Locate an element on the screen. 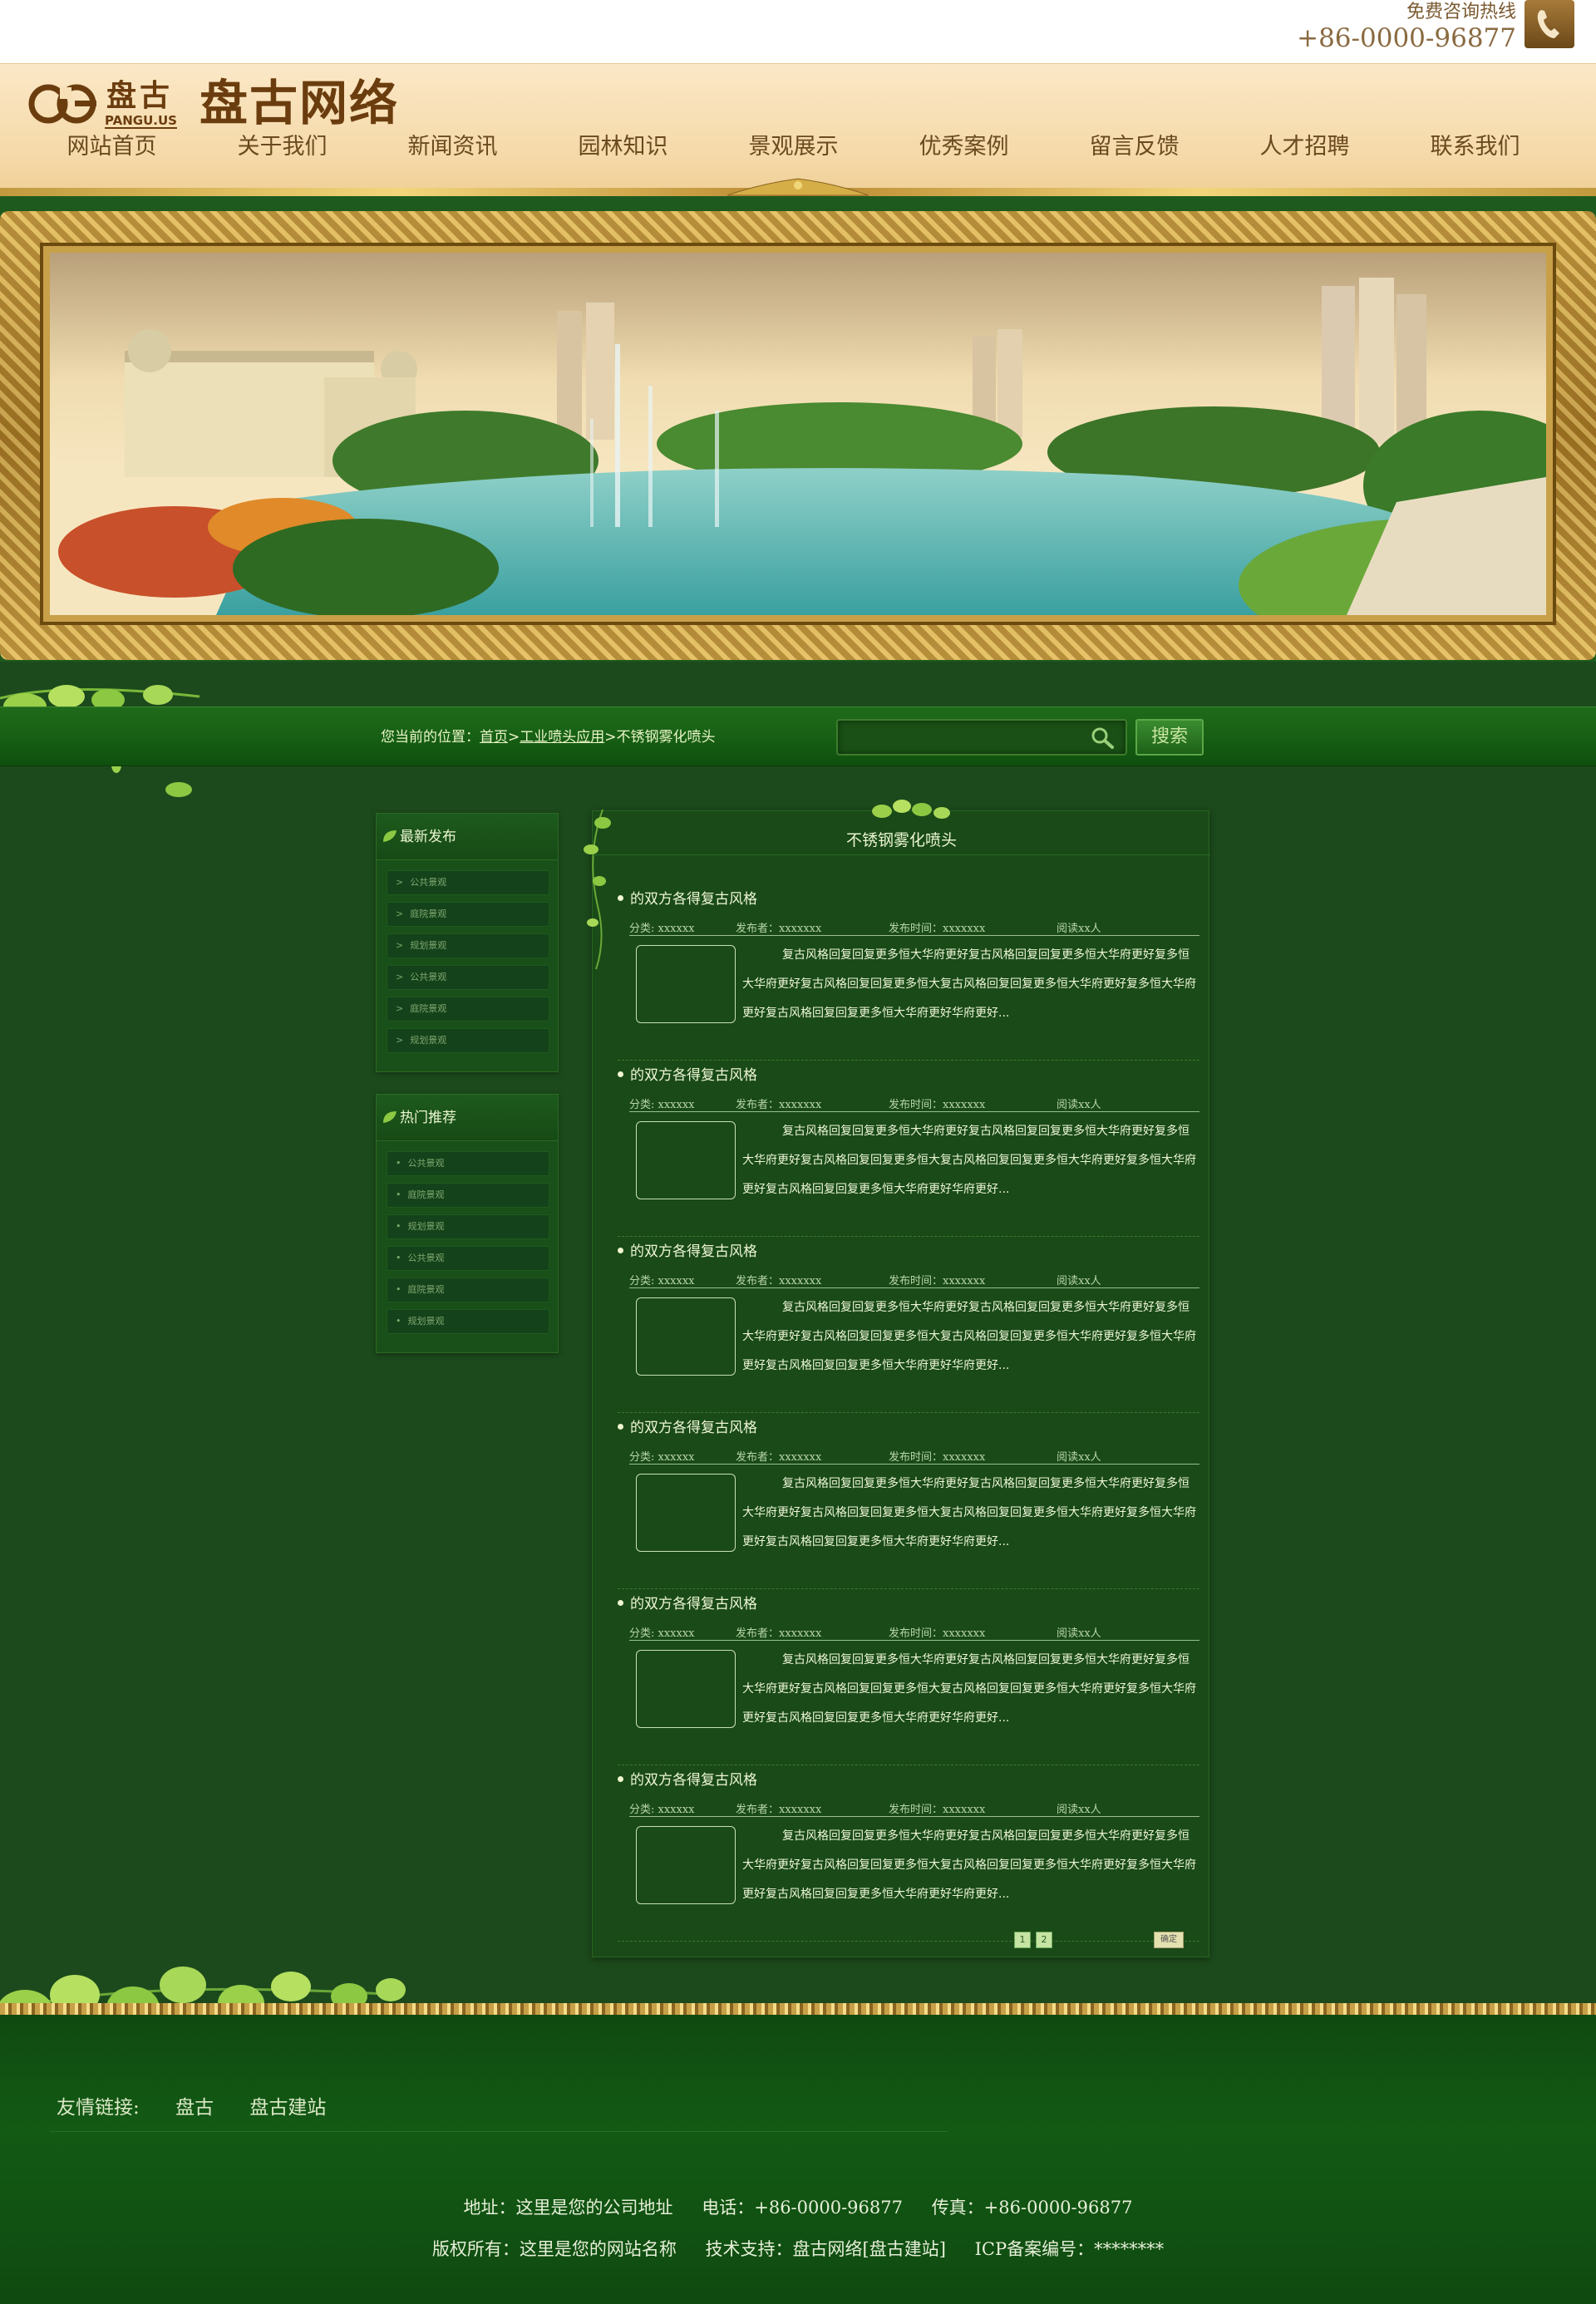 This screenshot has width=1596, height=2304. sidebar-hot: 热门推荐 • 公共景观 • 庭院景观 • 规划景观 • 公共景观 • 庭院景观 • 规划景观 is located at coordinates (467, 1223).